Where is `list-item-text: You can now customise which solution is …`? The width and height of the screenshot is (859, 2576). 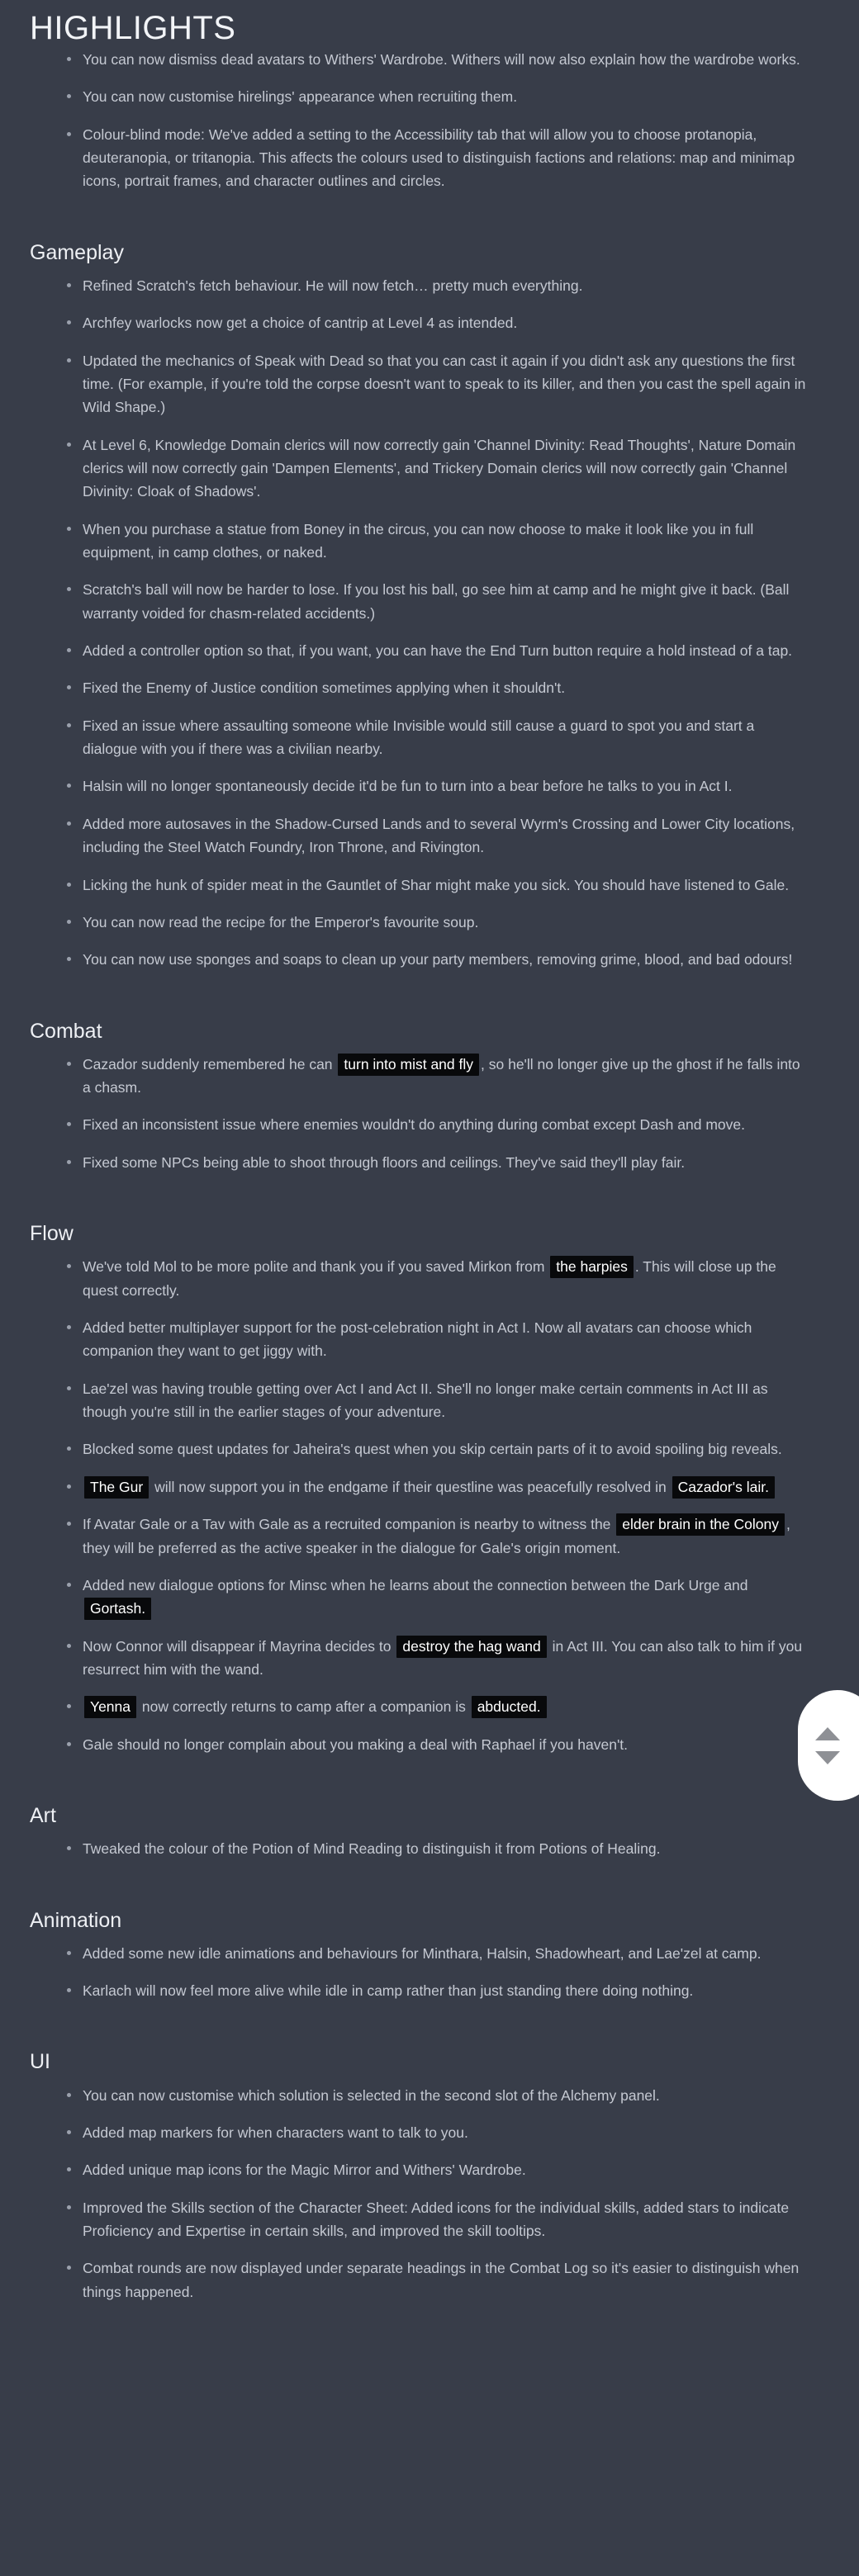
list-item-text: You can now customise which solution is … is located at coordinates (371, 2095).